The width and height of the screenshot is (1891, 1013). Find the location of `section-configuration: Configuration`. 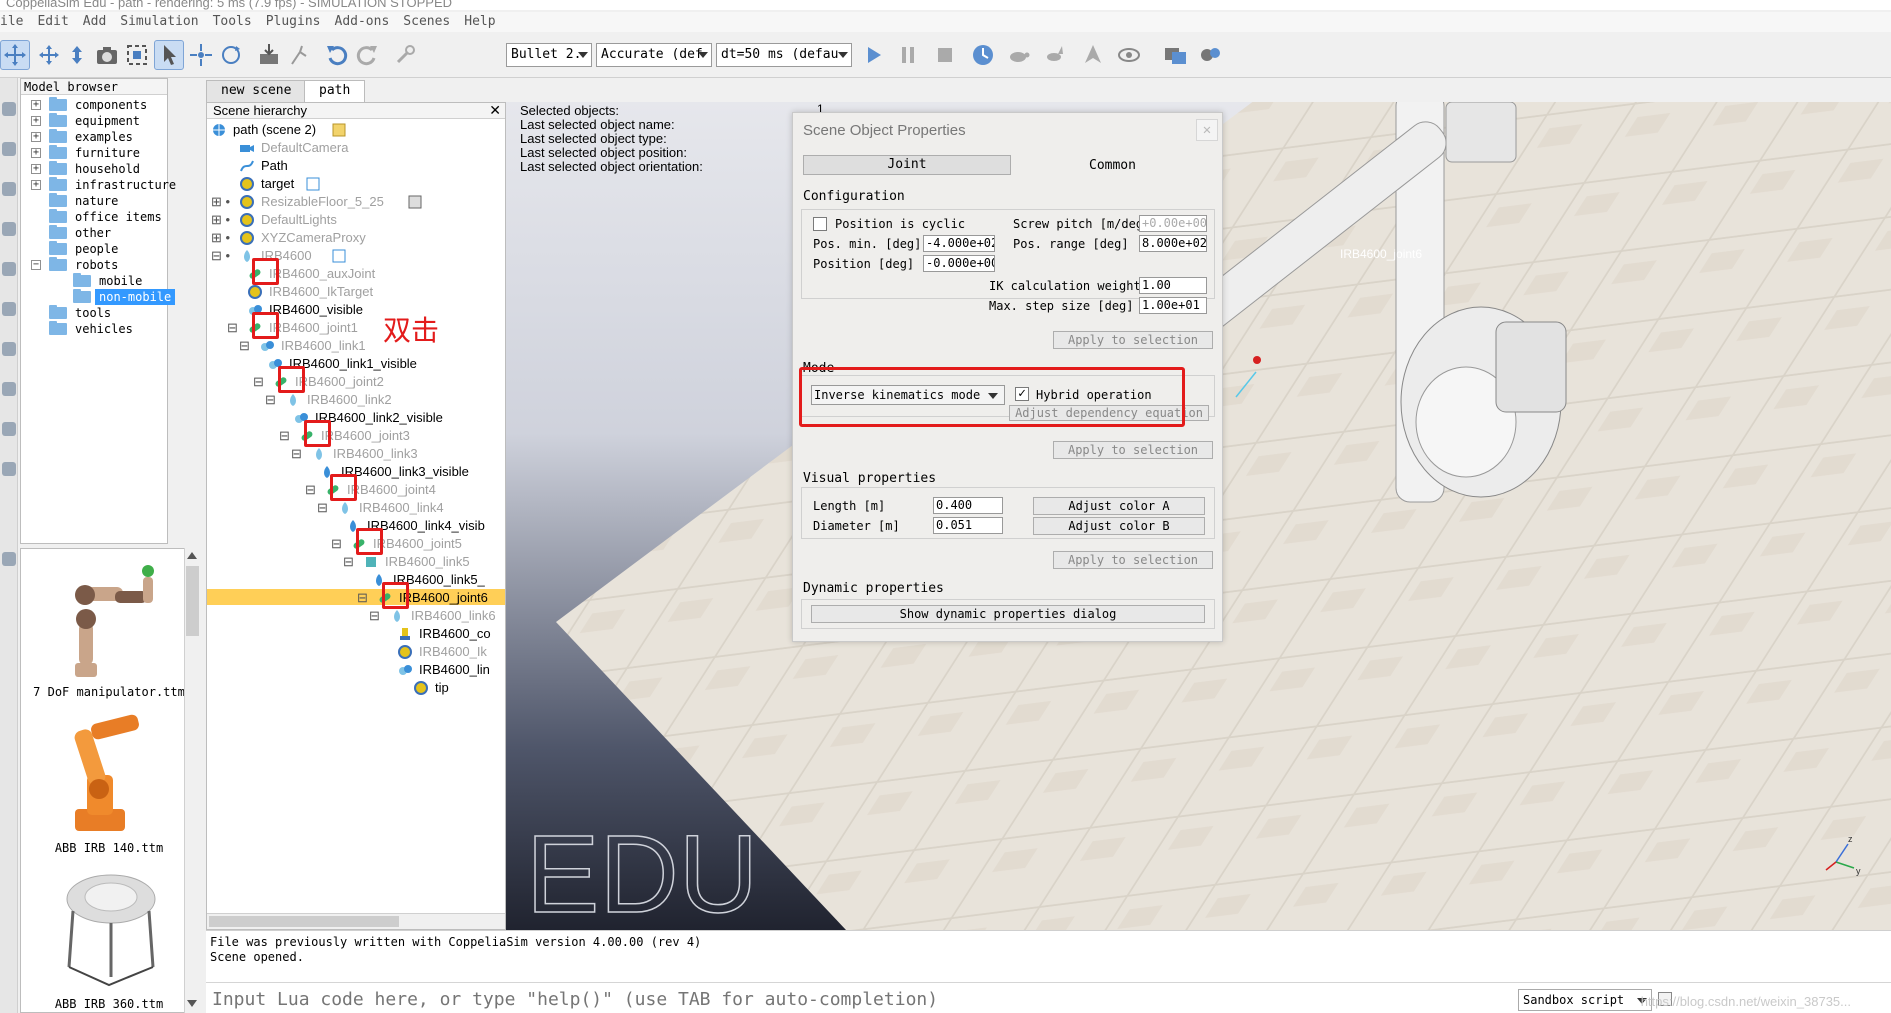

section-configuration: Configuration is located at coordinates (854, 196).